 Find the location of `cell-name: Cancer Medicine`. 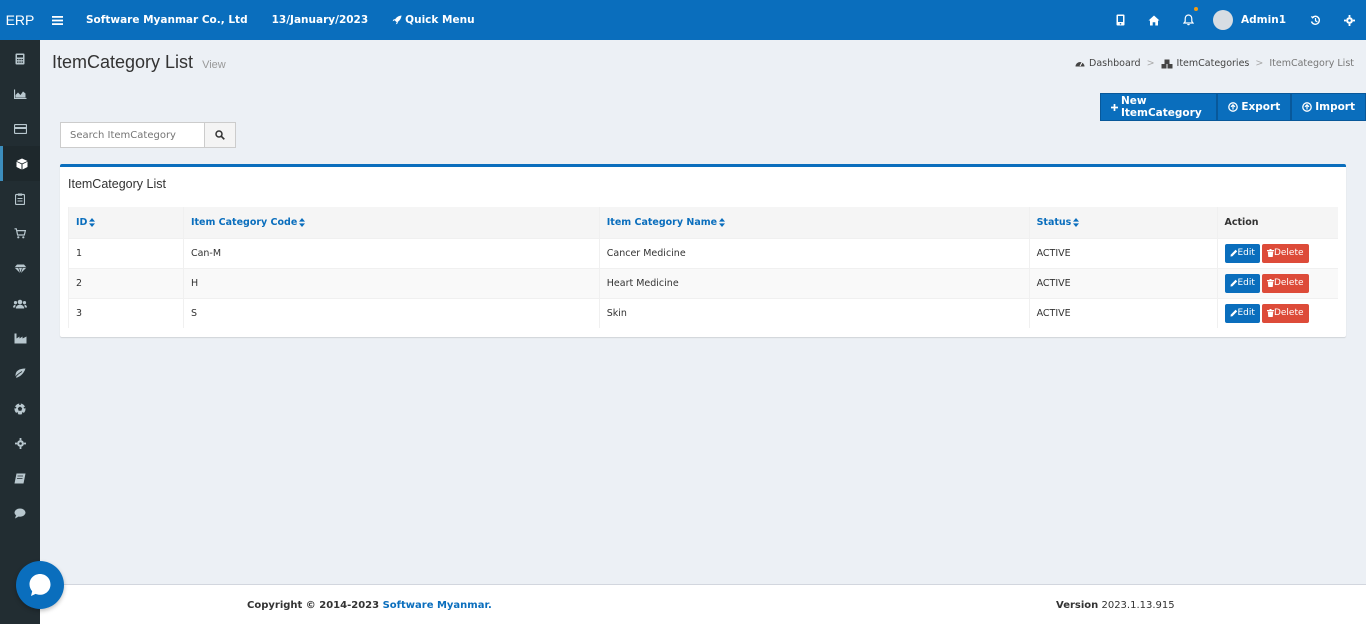

cell-name: Cancer Medicine is located at coordinates (814, 252).